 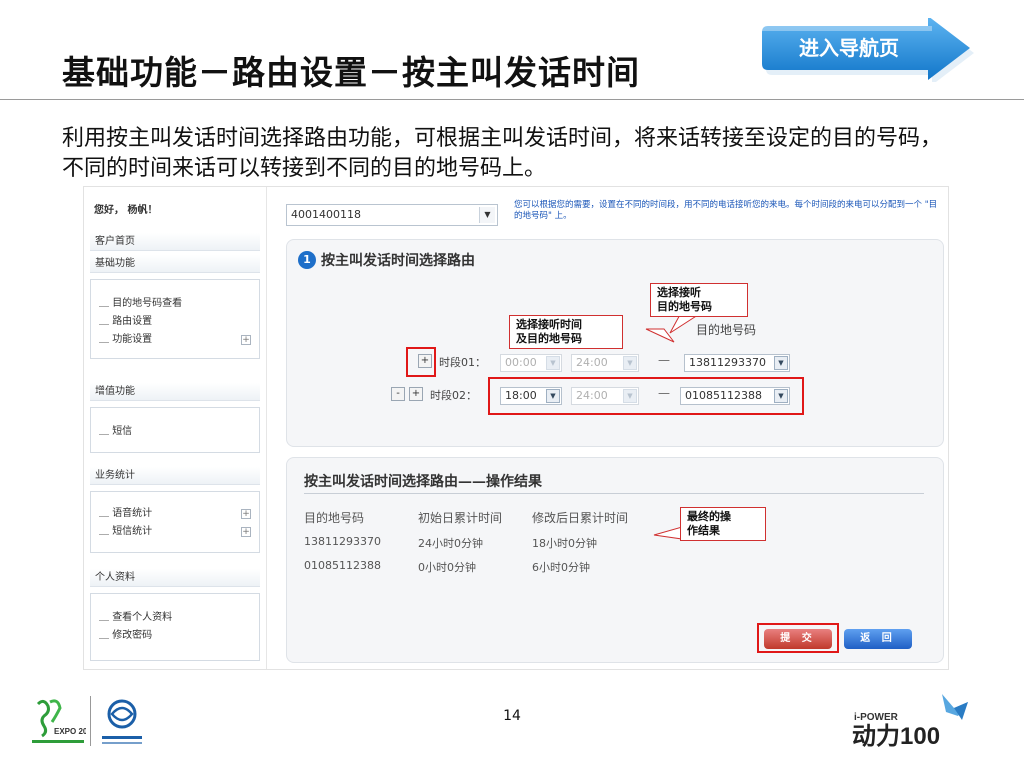 I want to click on nav-home-button: 进入导航页, so click(x=868, y=50).